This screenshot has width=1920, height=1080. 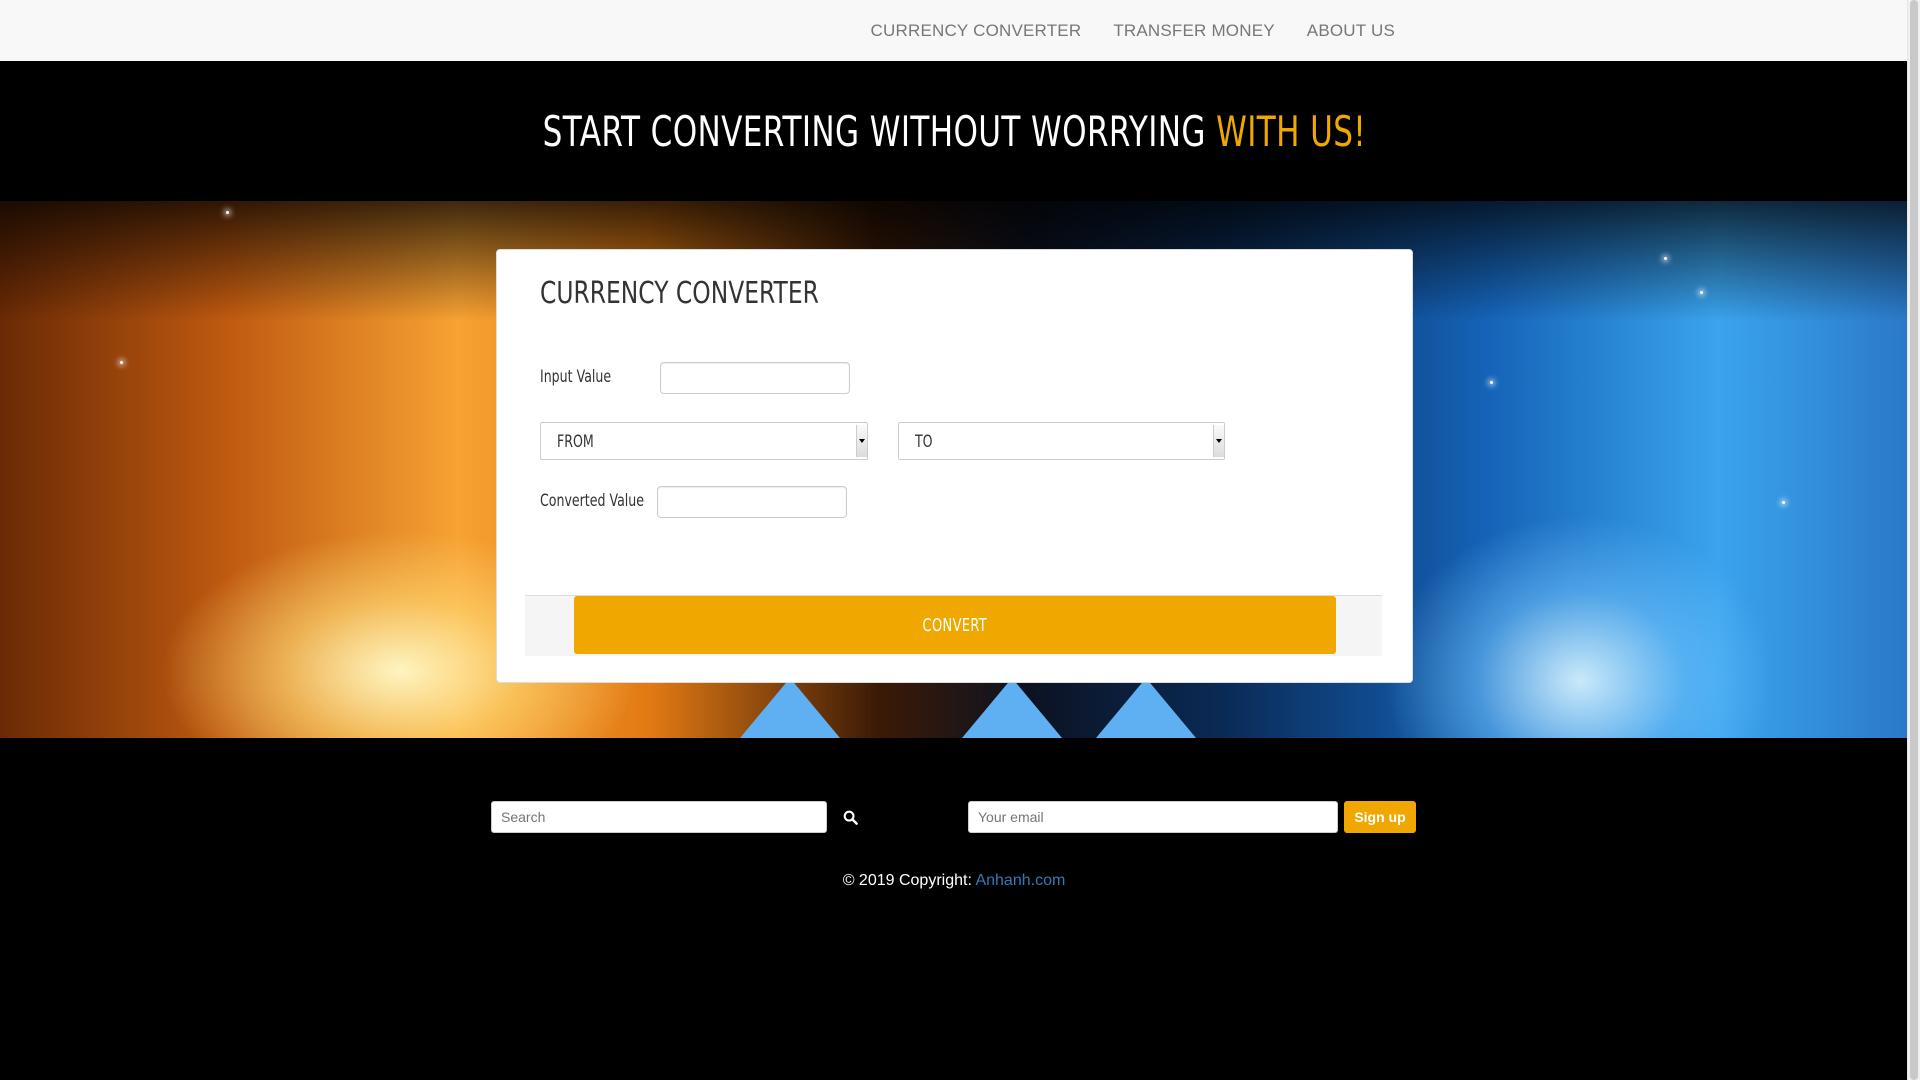 I want to click on copyright-link: Anhanh.com, so click(x=1020, y=880).